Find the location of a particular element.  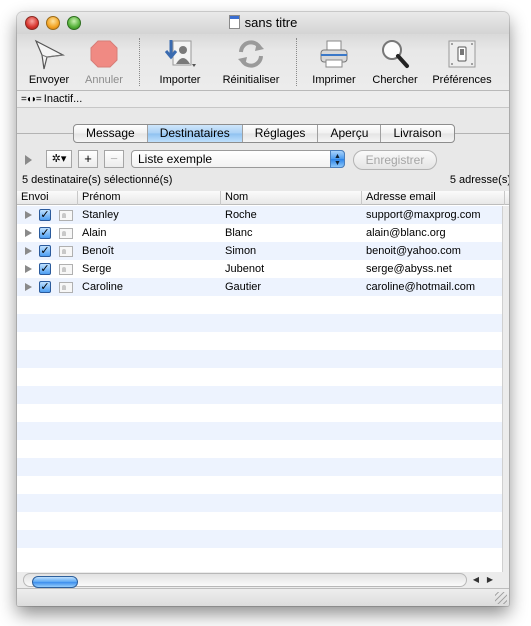

search-label: Chercher is located at coordinates (395, 80).